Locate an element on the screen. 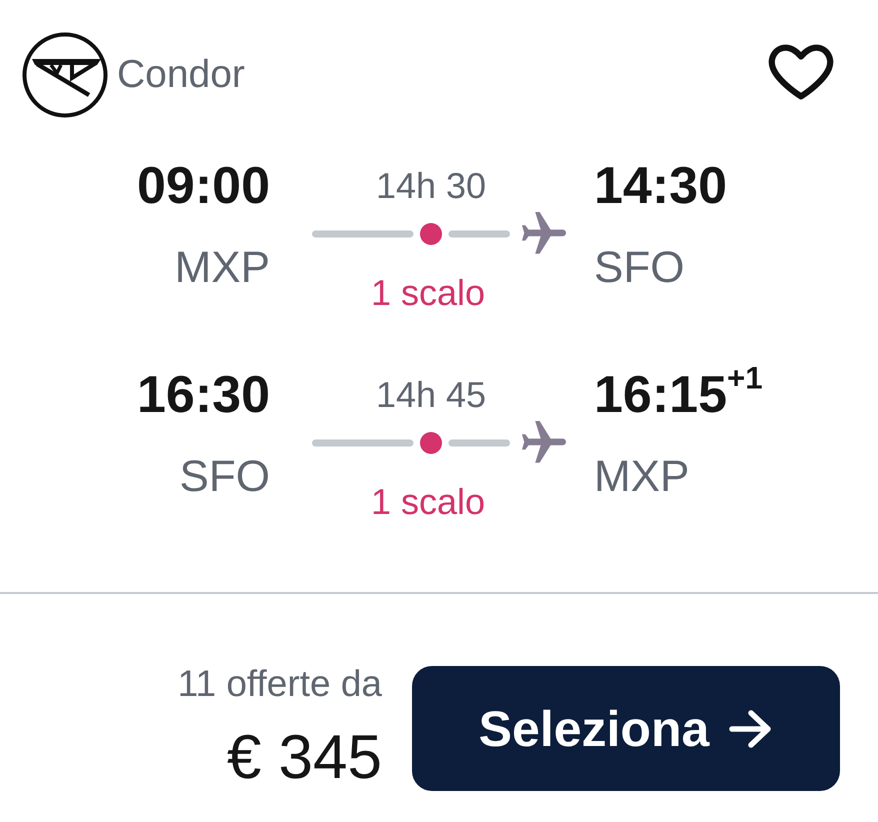 The image size is (878, 822). heart-icon is located at coordinates (801, 72).